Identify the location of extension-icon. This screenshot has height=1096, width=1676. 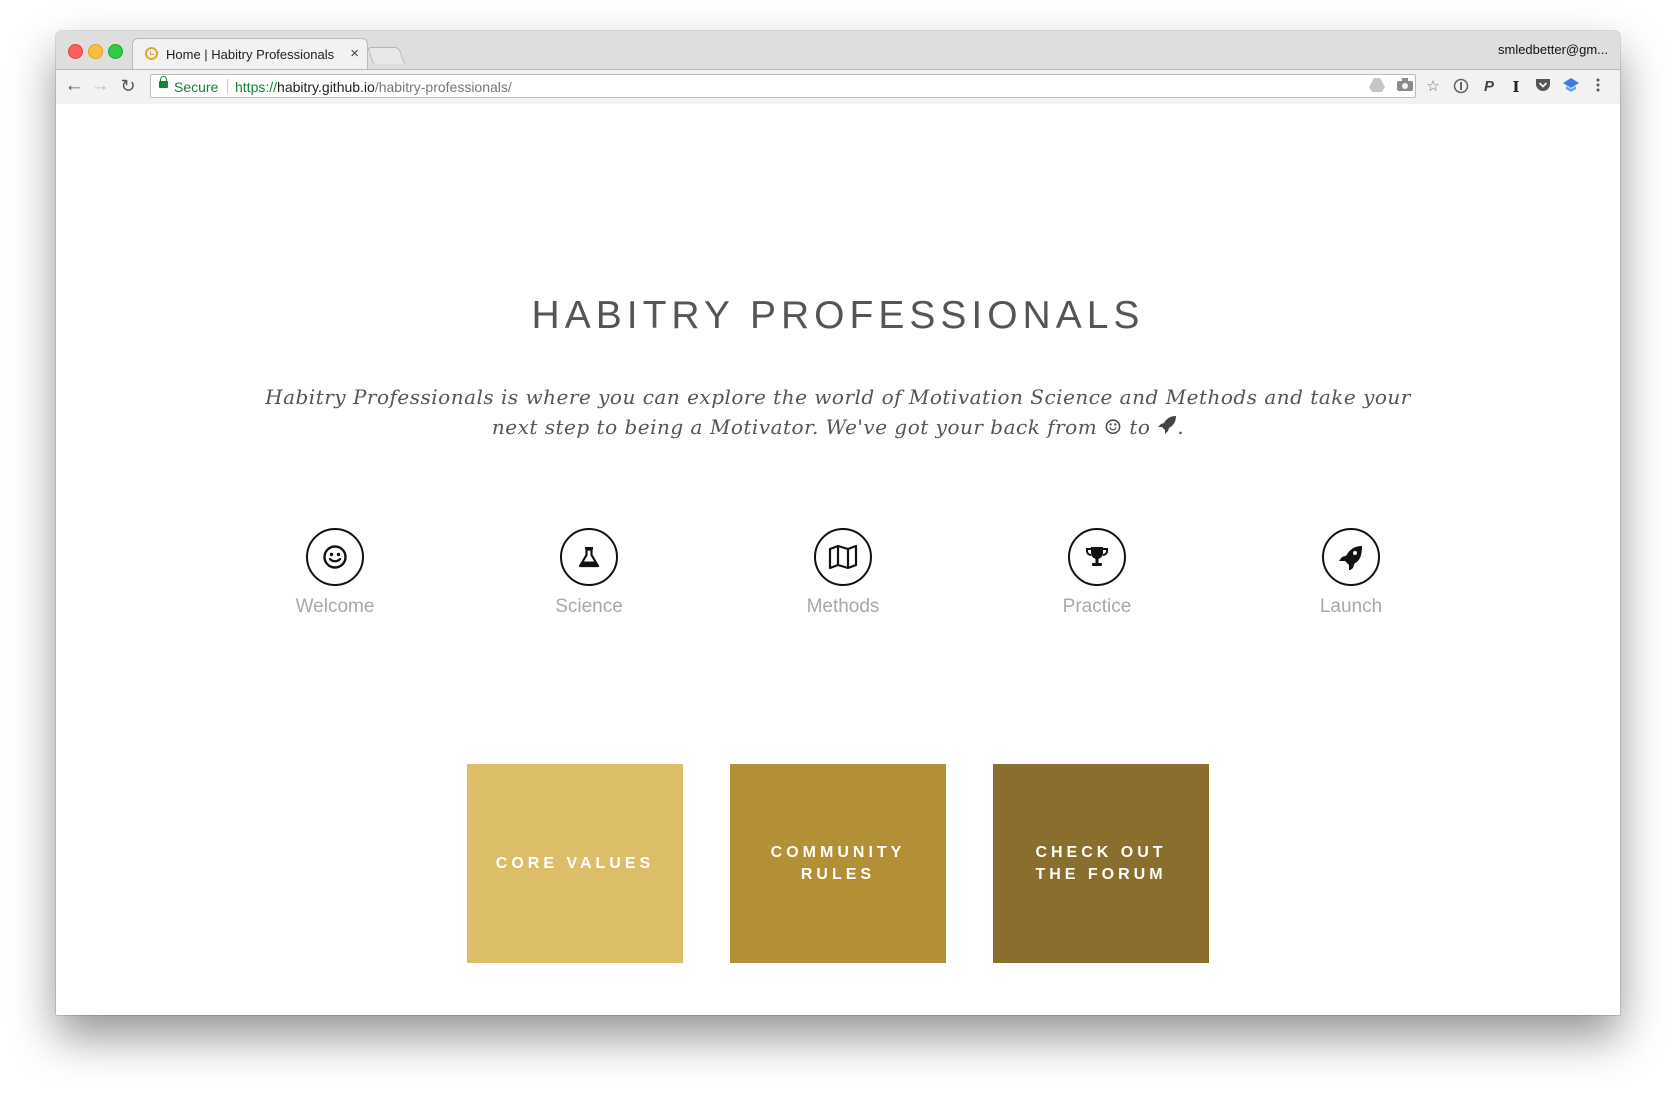
(1571, 87).